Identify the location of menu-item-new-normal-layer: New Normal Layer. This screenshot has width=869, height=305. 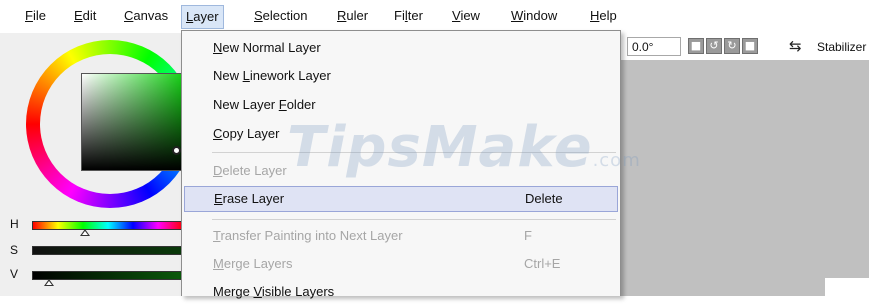
(401, 48).